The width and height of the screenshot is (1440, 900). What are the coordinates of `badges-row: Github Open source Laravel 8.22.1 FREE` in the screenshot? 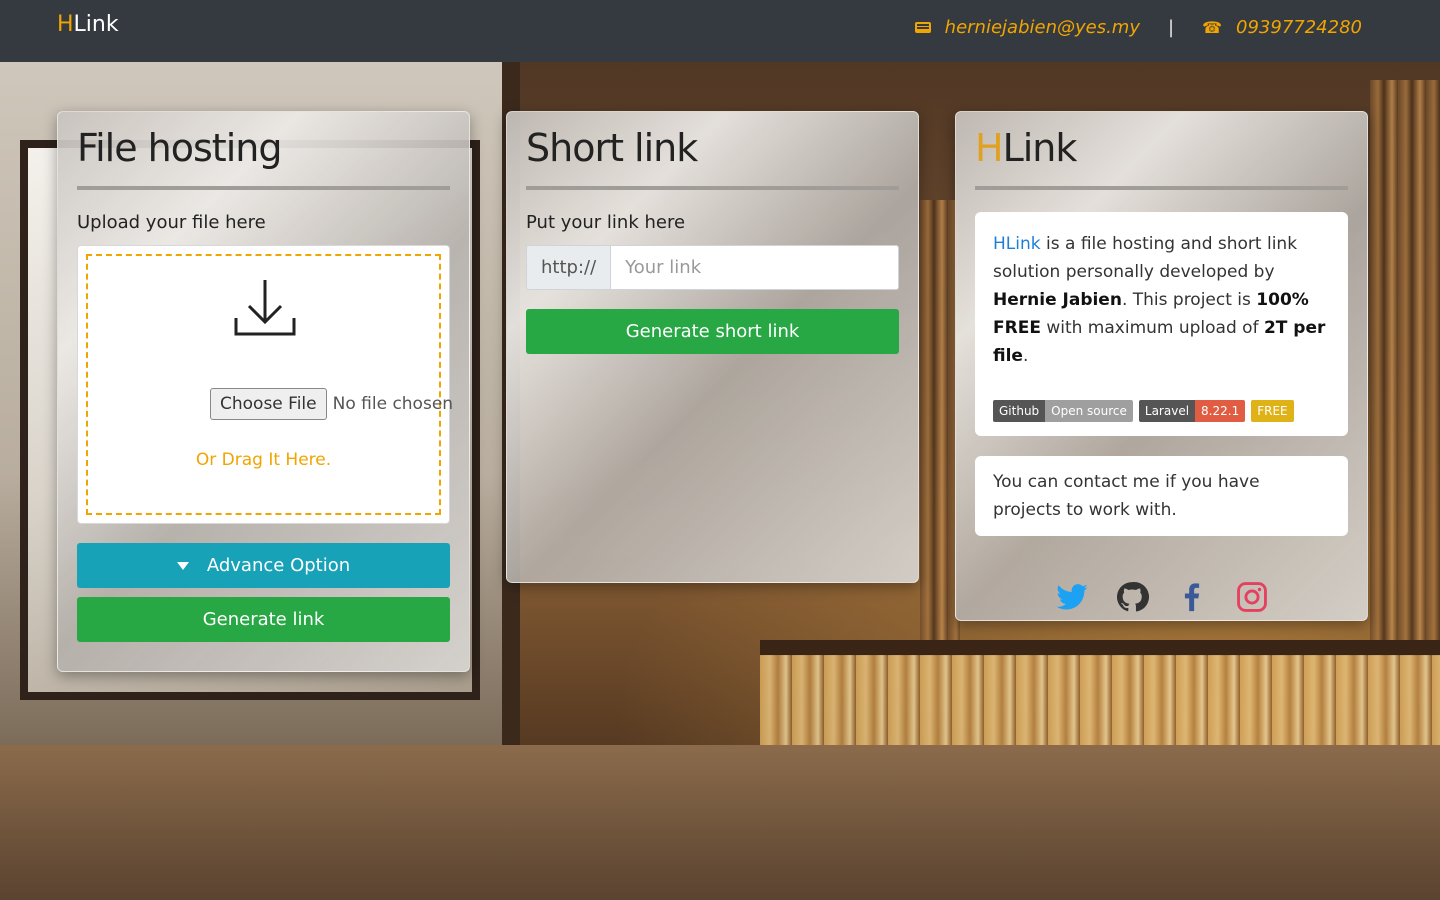 It's located at (1161, 411).